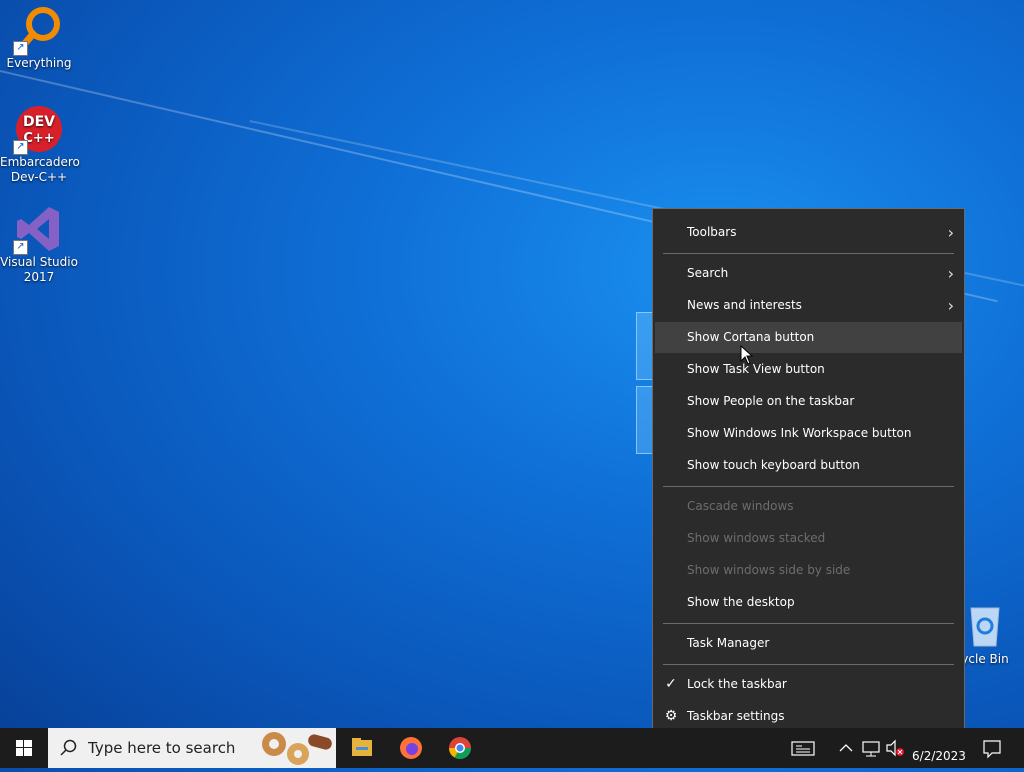 Image resolution: width=1024 pixels, height=772 pixels. I want to click on notification-icon, so click(992, 749).